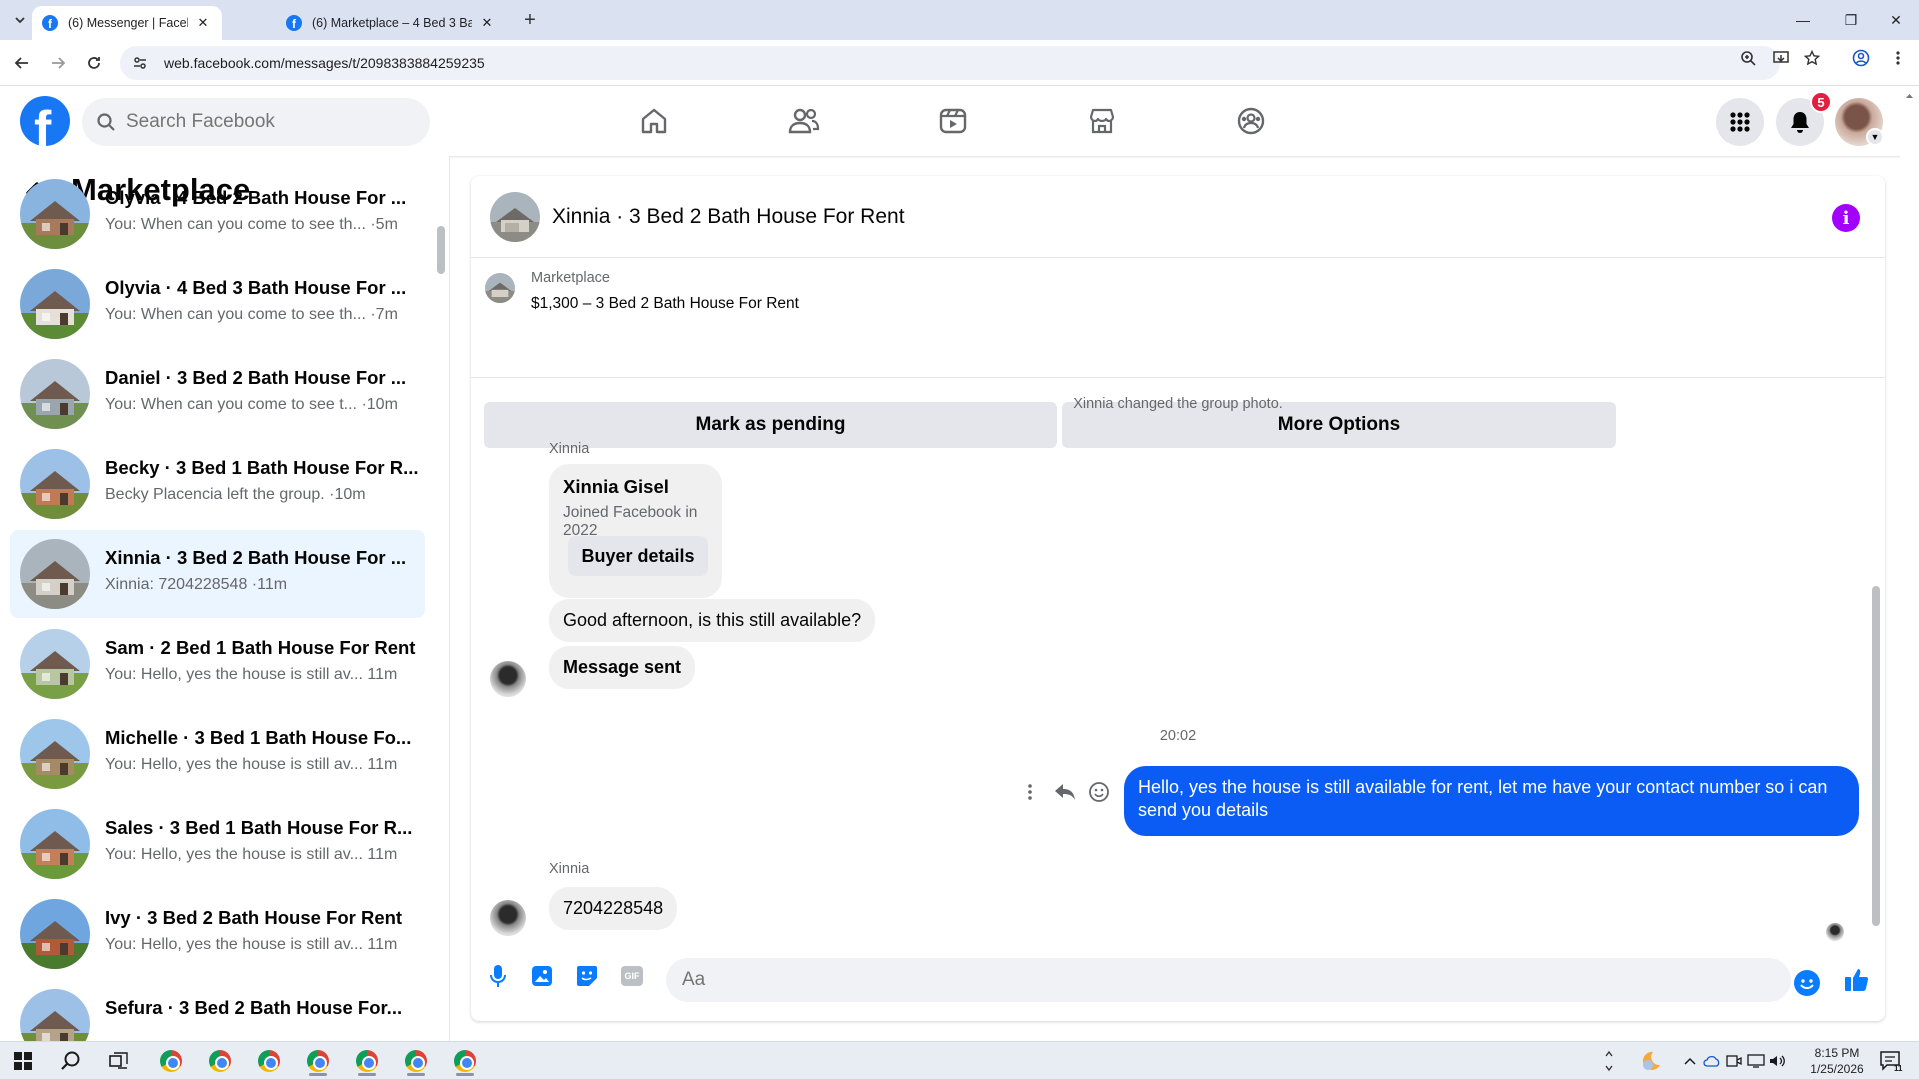  I want to click on left-scrollbar, so click(441, 250).